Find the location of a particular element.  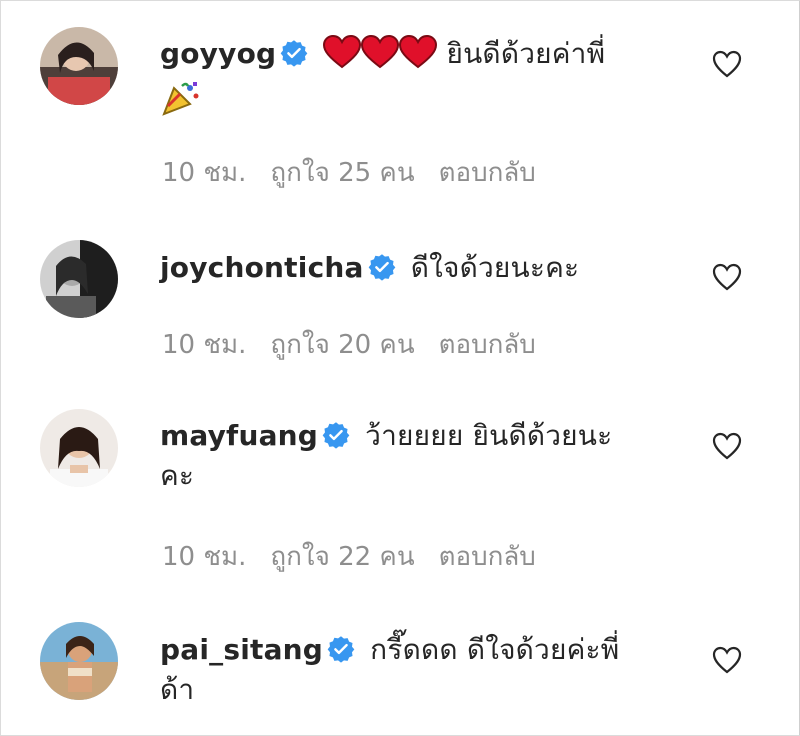

comment-text: ว้ายยยย ยินดีด้วยนะ is located at coordinates (489, 435).